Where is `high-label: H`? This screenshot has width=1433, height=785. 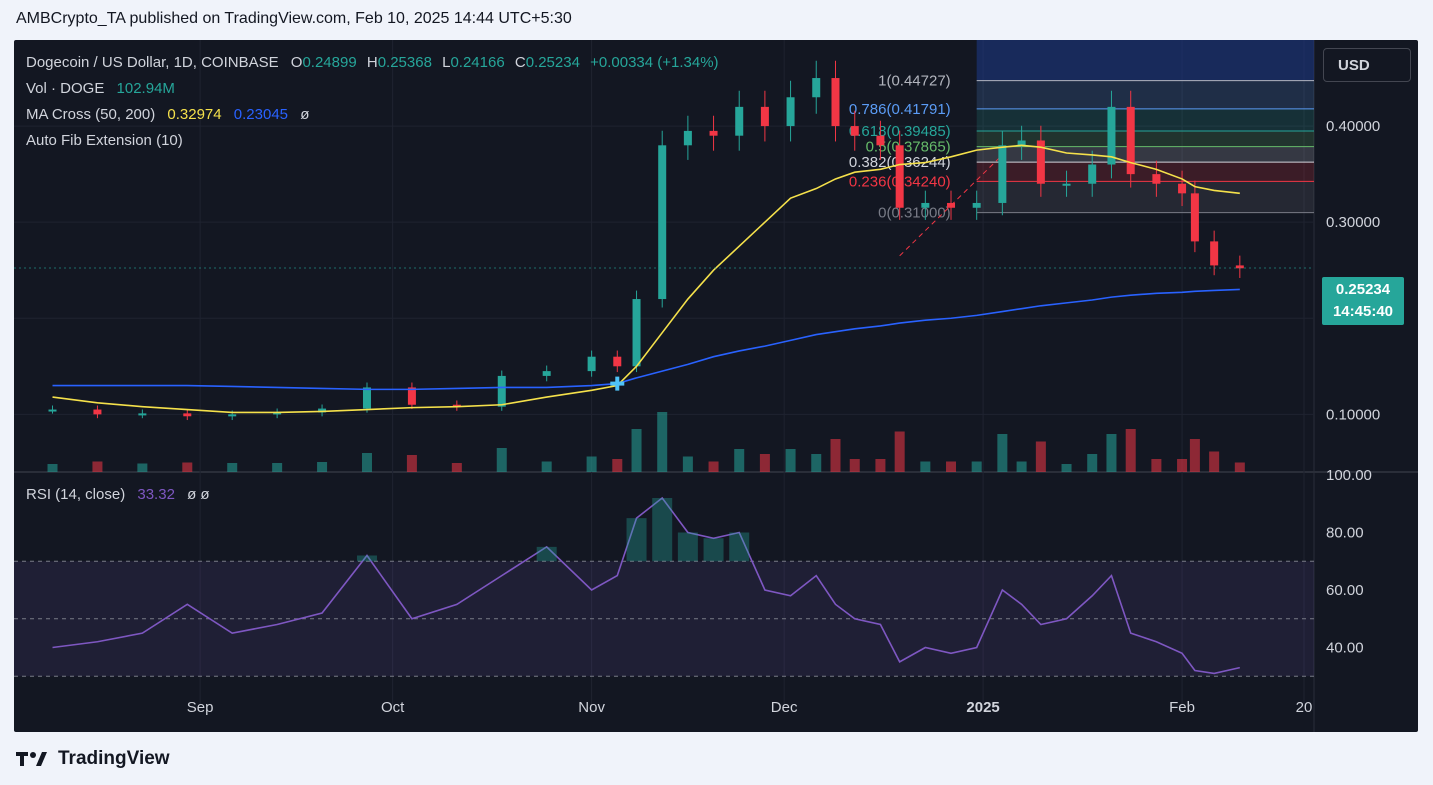
high-label: H is located at coordinates (372, 62).